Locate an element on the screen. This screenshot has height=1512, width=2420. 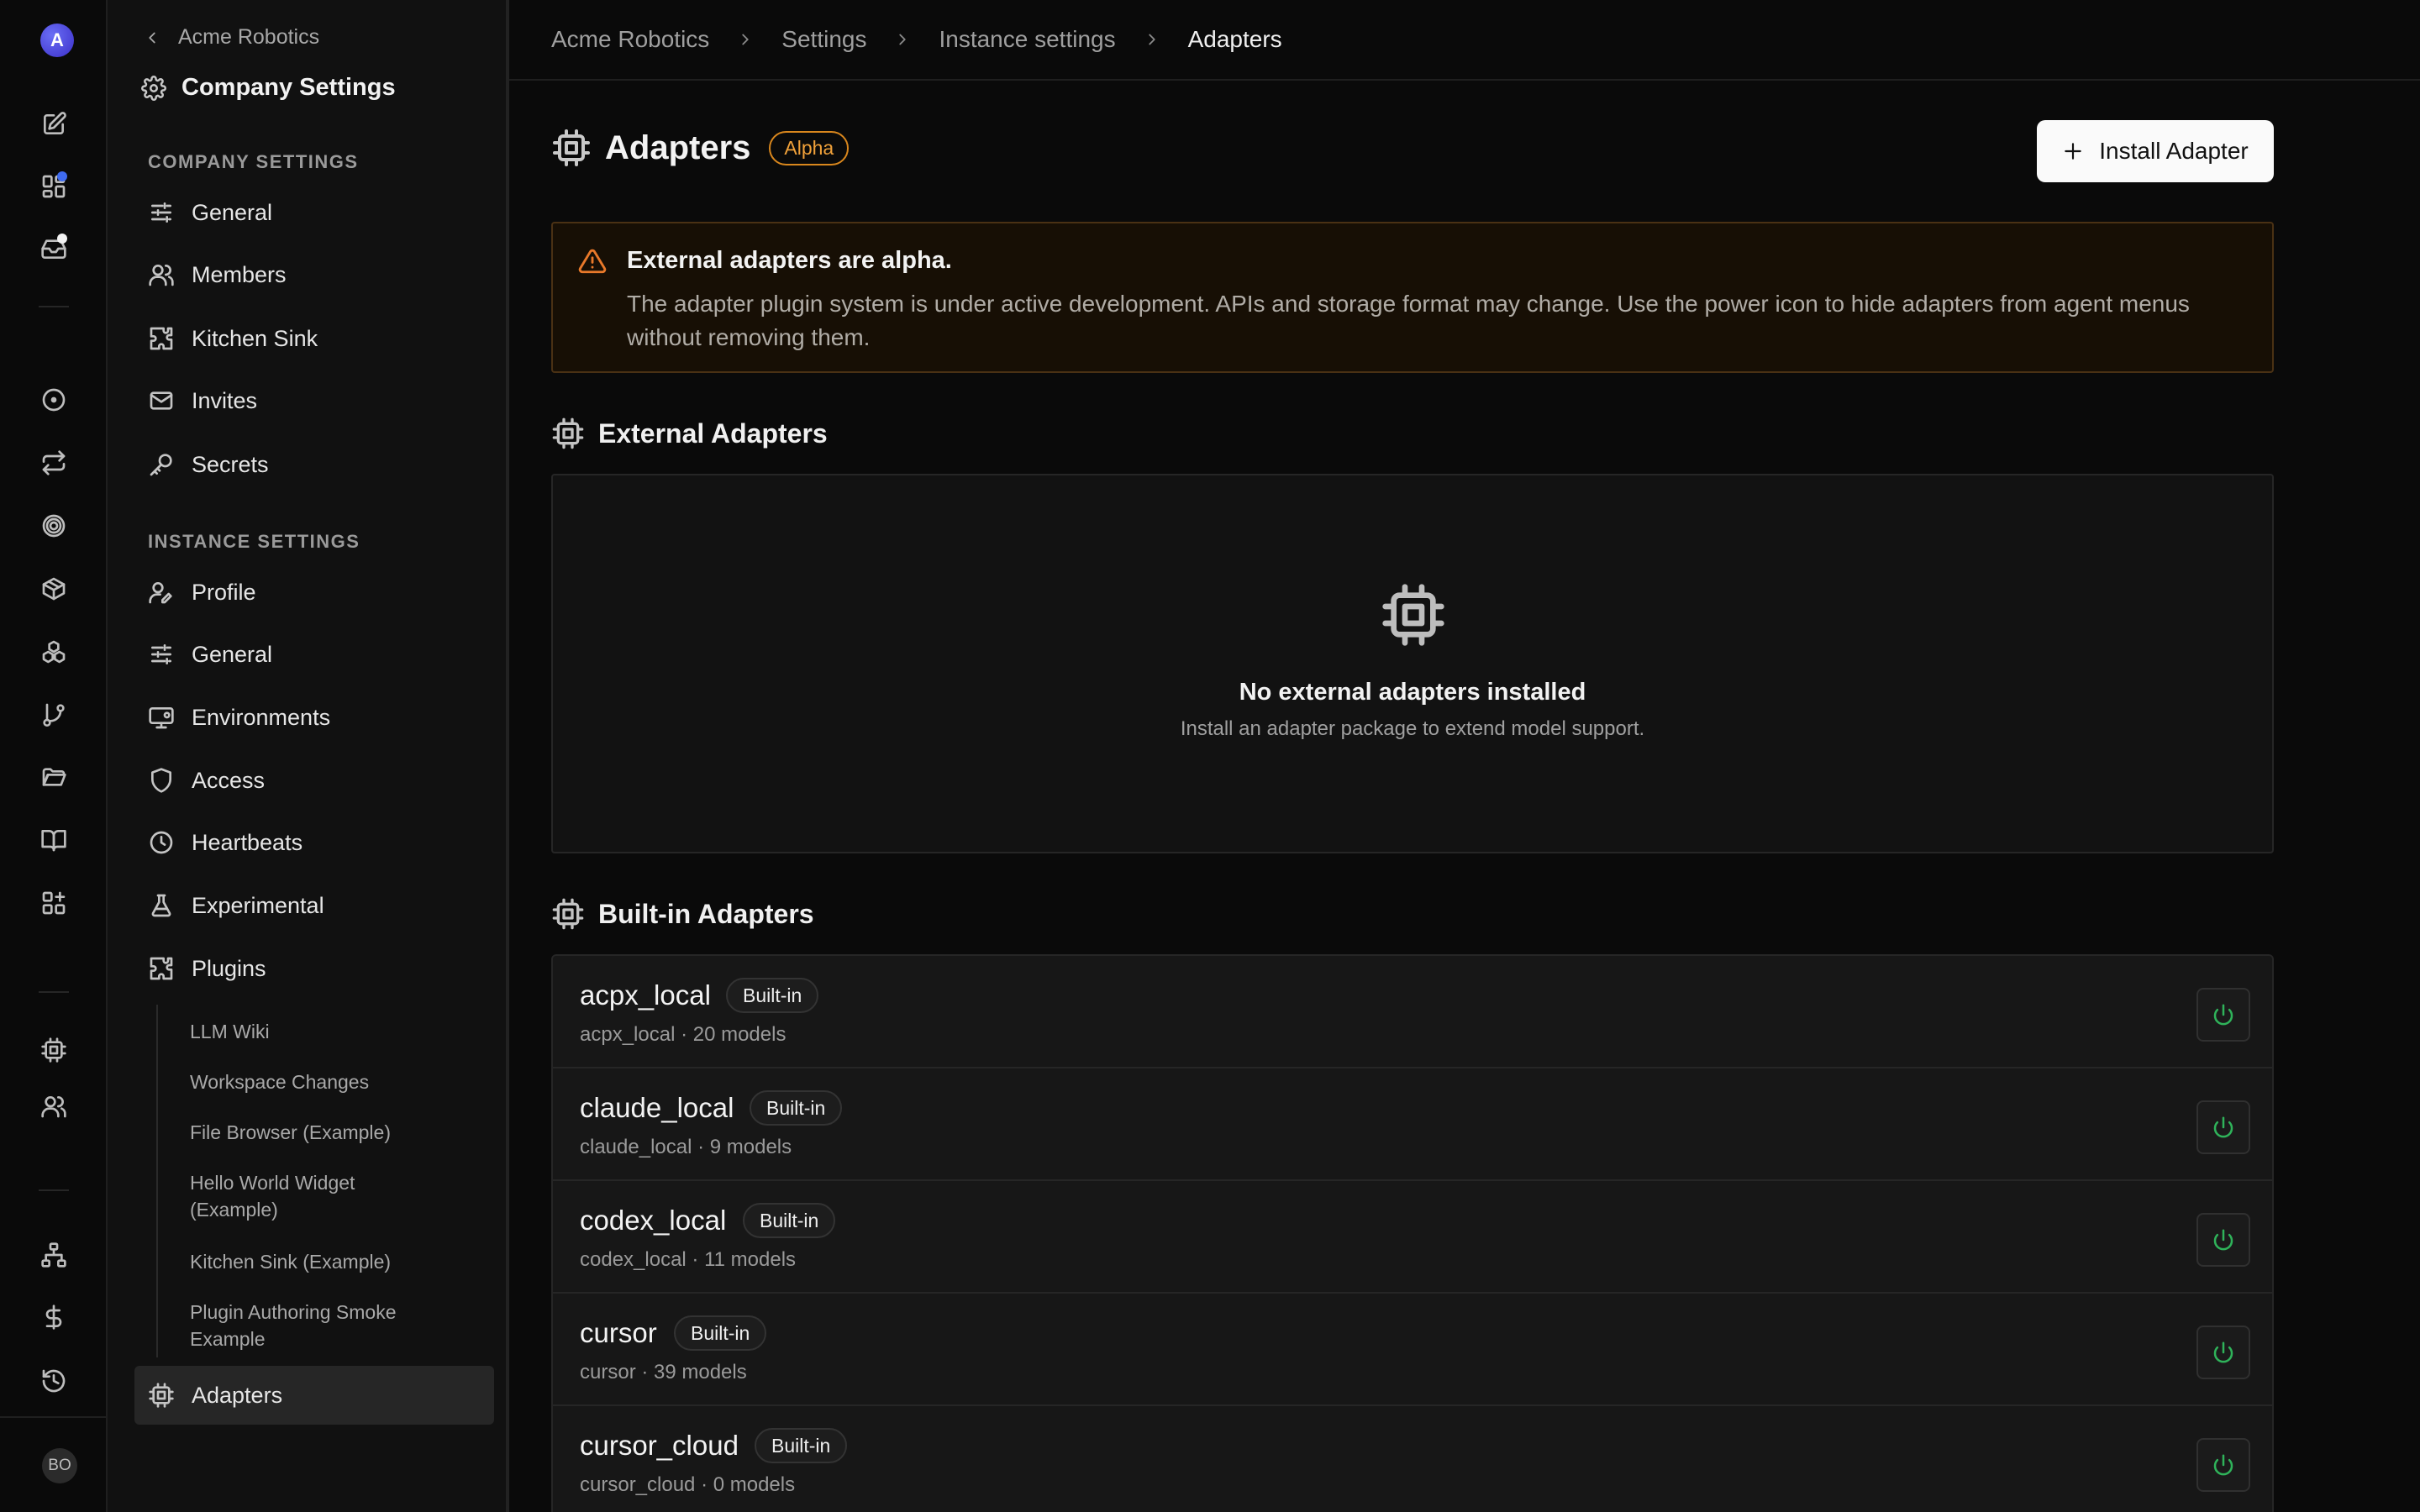
breadcrumb-item: Instance settings is located at coordinates (1027, 39).